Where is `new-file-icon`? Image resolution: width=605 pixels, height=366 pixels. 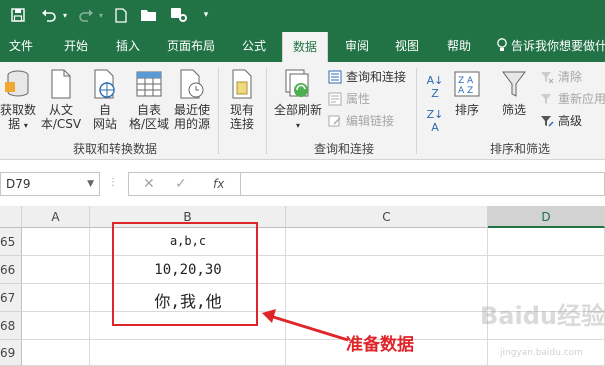 new-file-icon is located at coordinates (121, 15).